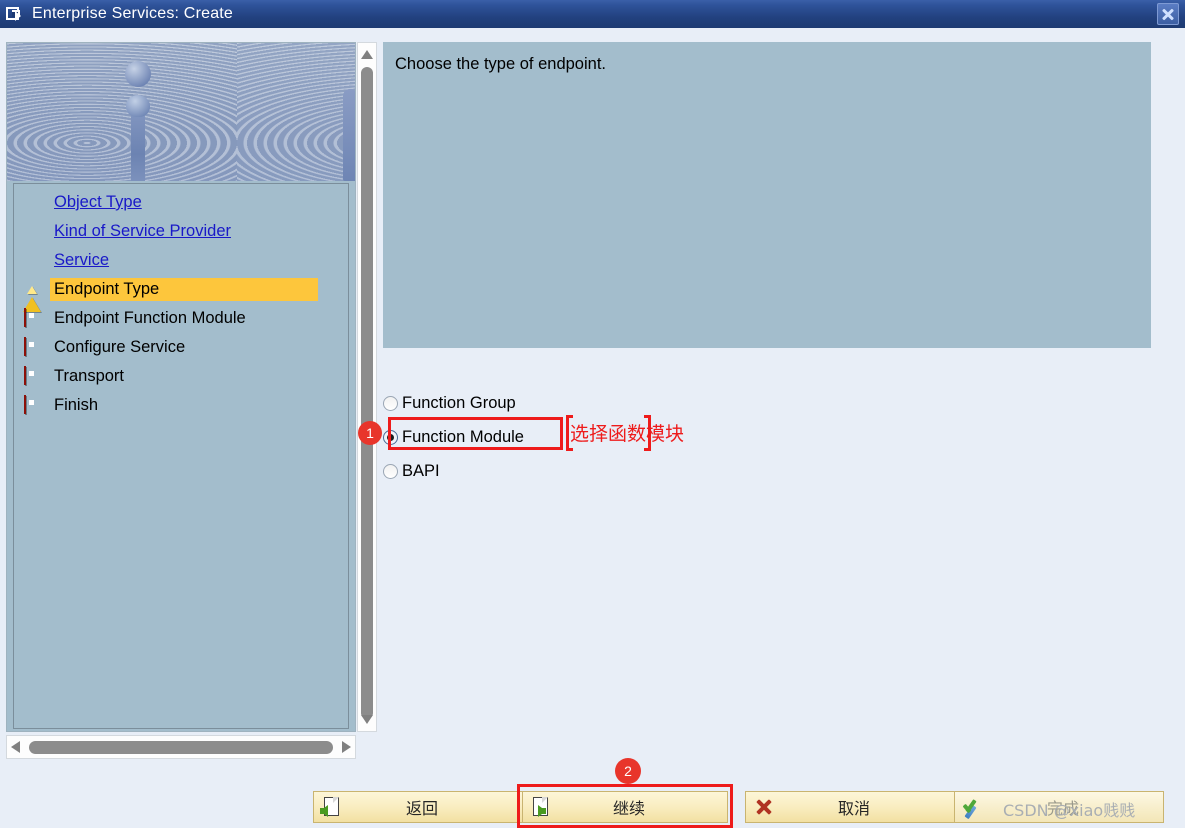  I want to click on cancel-button-label: 取消, so click(853, 808).